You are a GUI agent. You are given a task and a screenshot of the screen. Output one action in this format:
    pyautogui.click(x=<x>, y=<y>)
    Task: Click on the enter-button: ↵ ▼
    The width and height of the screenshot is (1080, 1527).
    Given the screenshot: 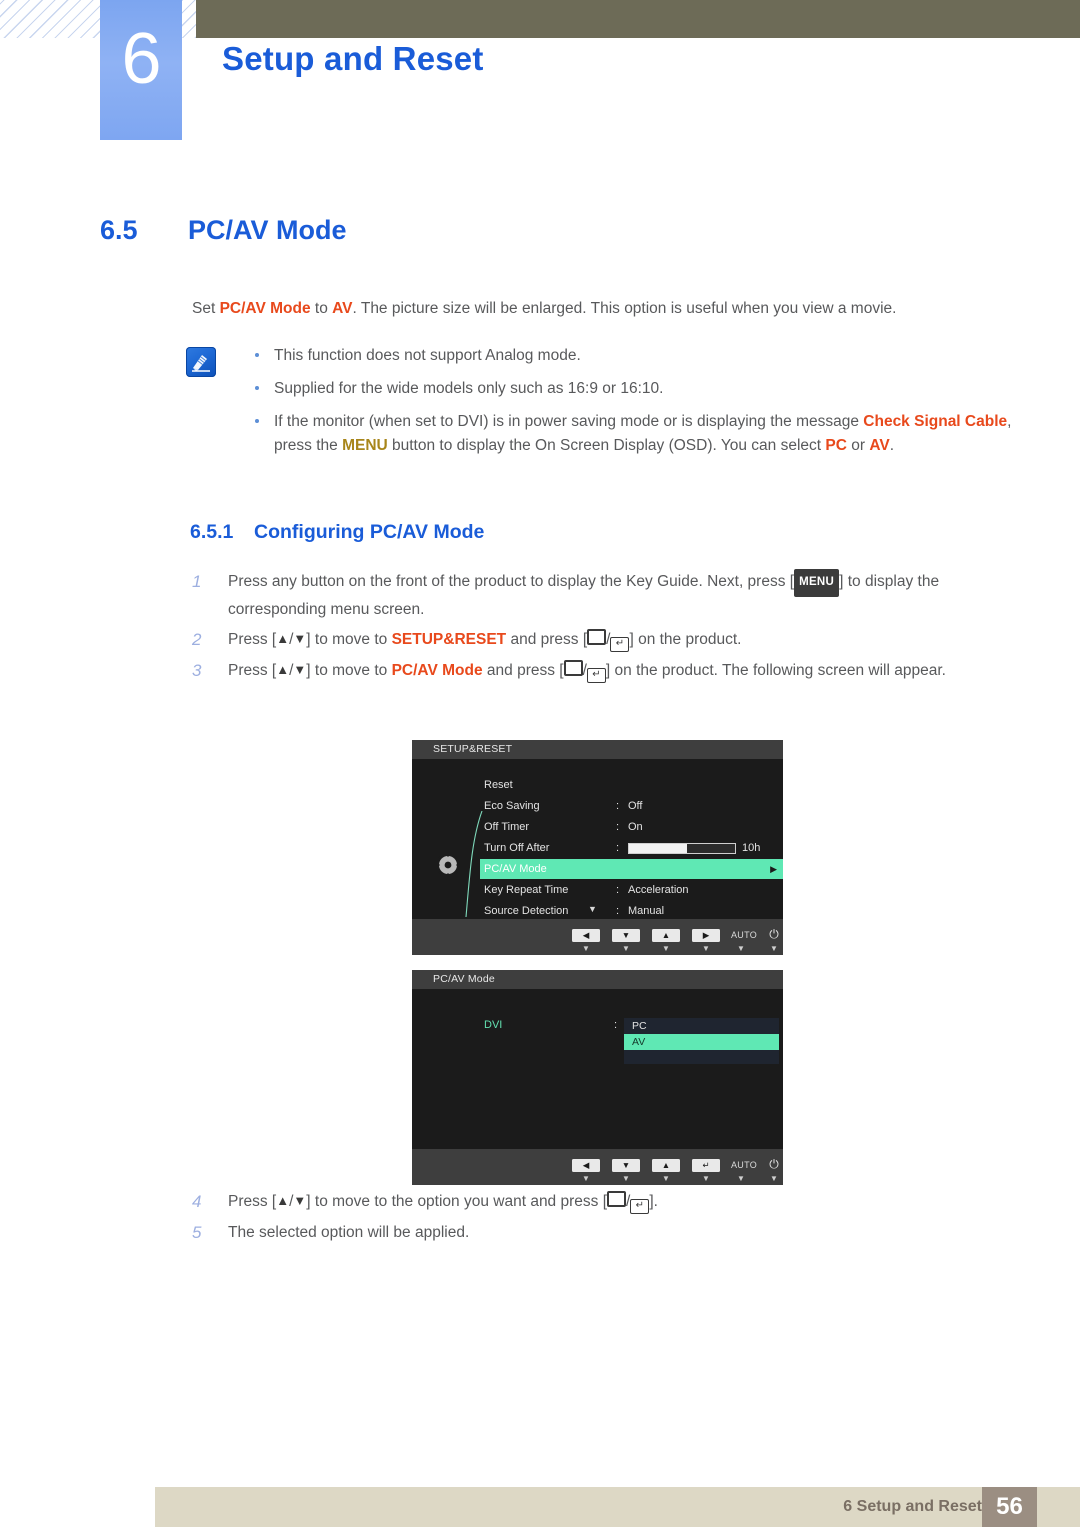 What is the action you would take?
    pyautogui.click(x=706, y=1169)
    